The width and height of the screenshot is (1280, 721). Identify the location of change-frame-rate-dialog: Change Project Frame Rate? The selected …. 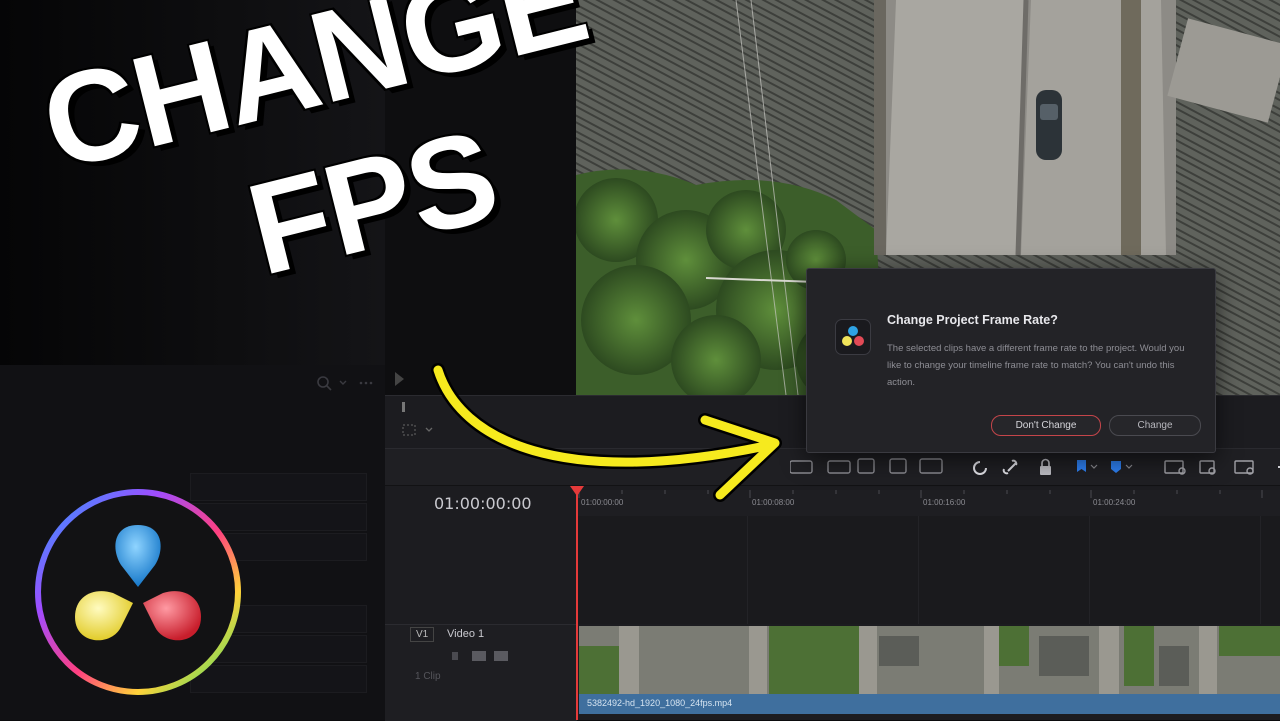
(1011, 360).